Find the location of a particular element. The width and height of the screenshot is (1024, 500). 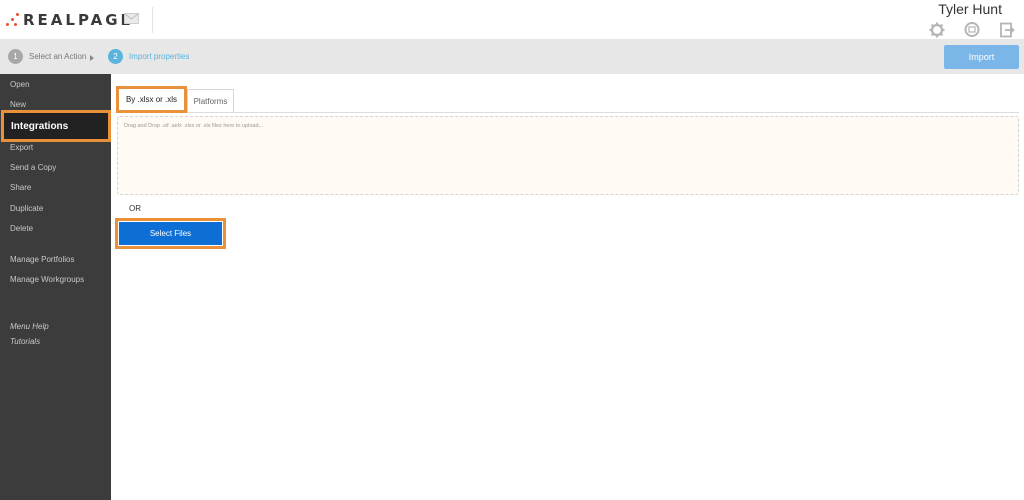

sidebar-item-manage-workgroups: Manage Workgroups is located at coordinates (47, 279).